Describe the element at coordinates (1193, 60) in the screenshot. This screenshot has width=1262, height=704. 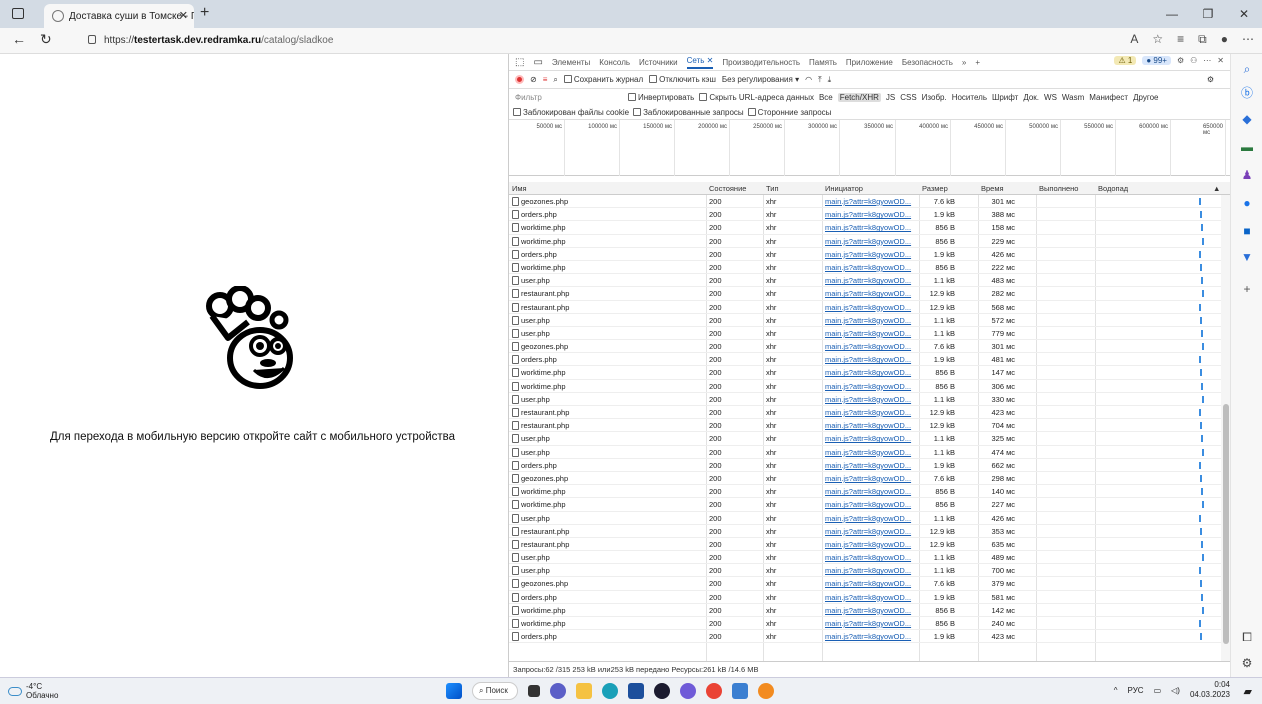
I see `feedback-icon: ⚇` at that location.